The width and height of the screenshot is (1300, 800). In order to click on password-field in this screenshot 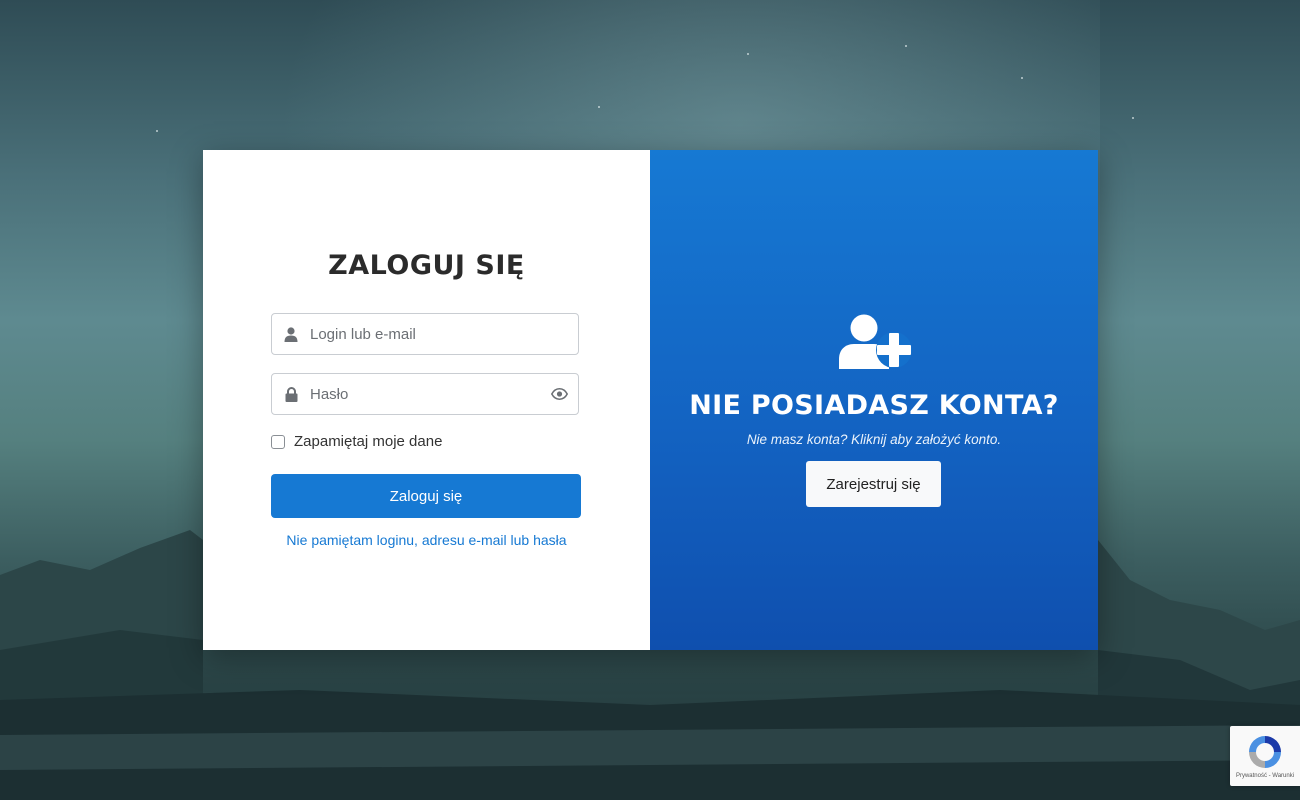, I will do `click(425, 394)`.